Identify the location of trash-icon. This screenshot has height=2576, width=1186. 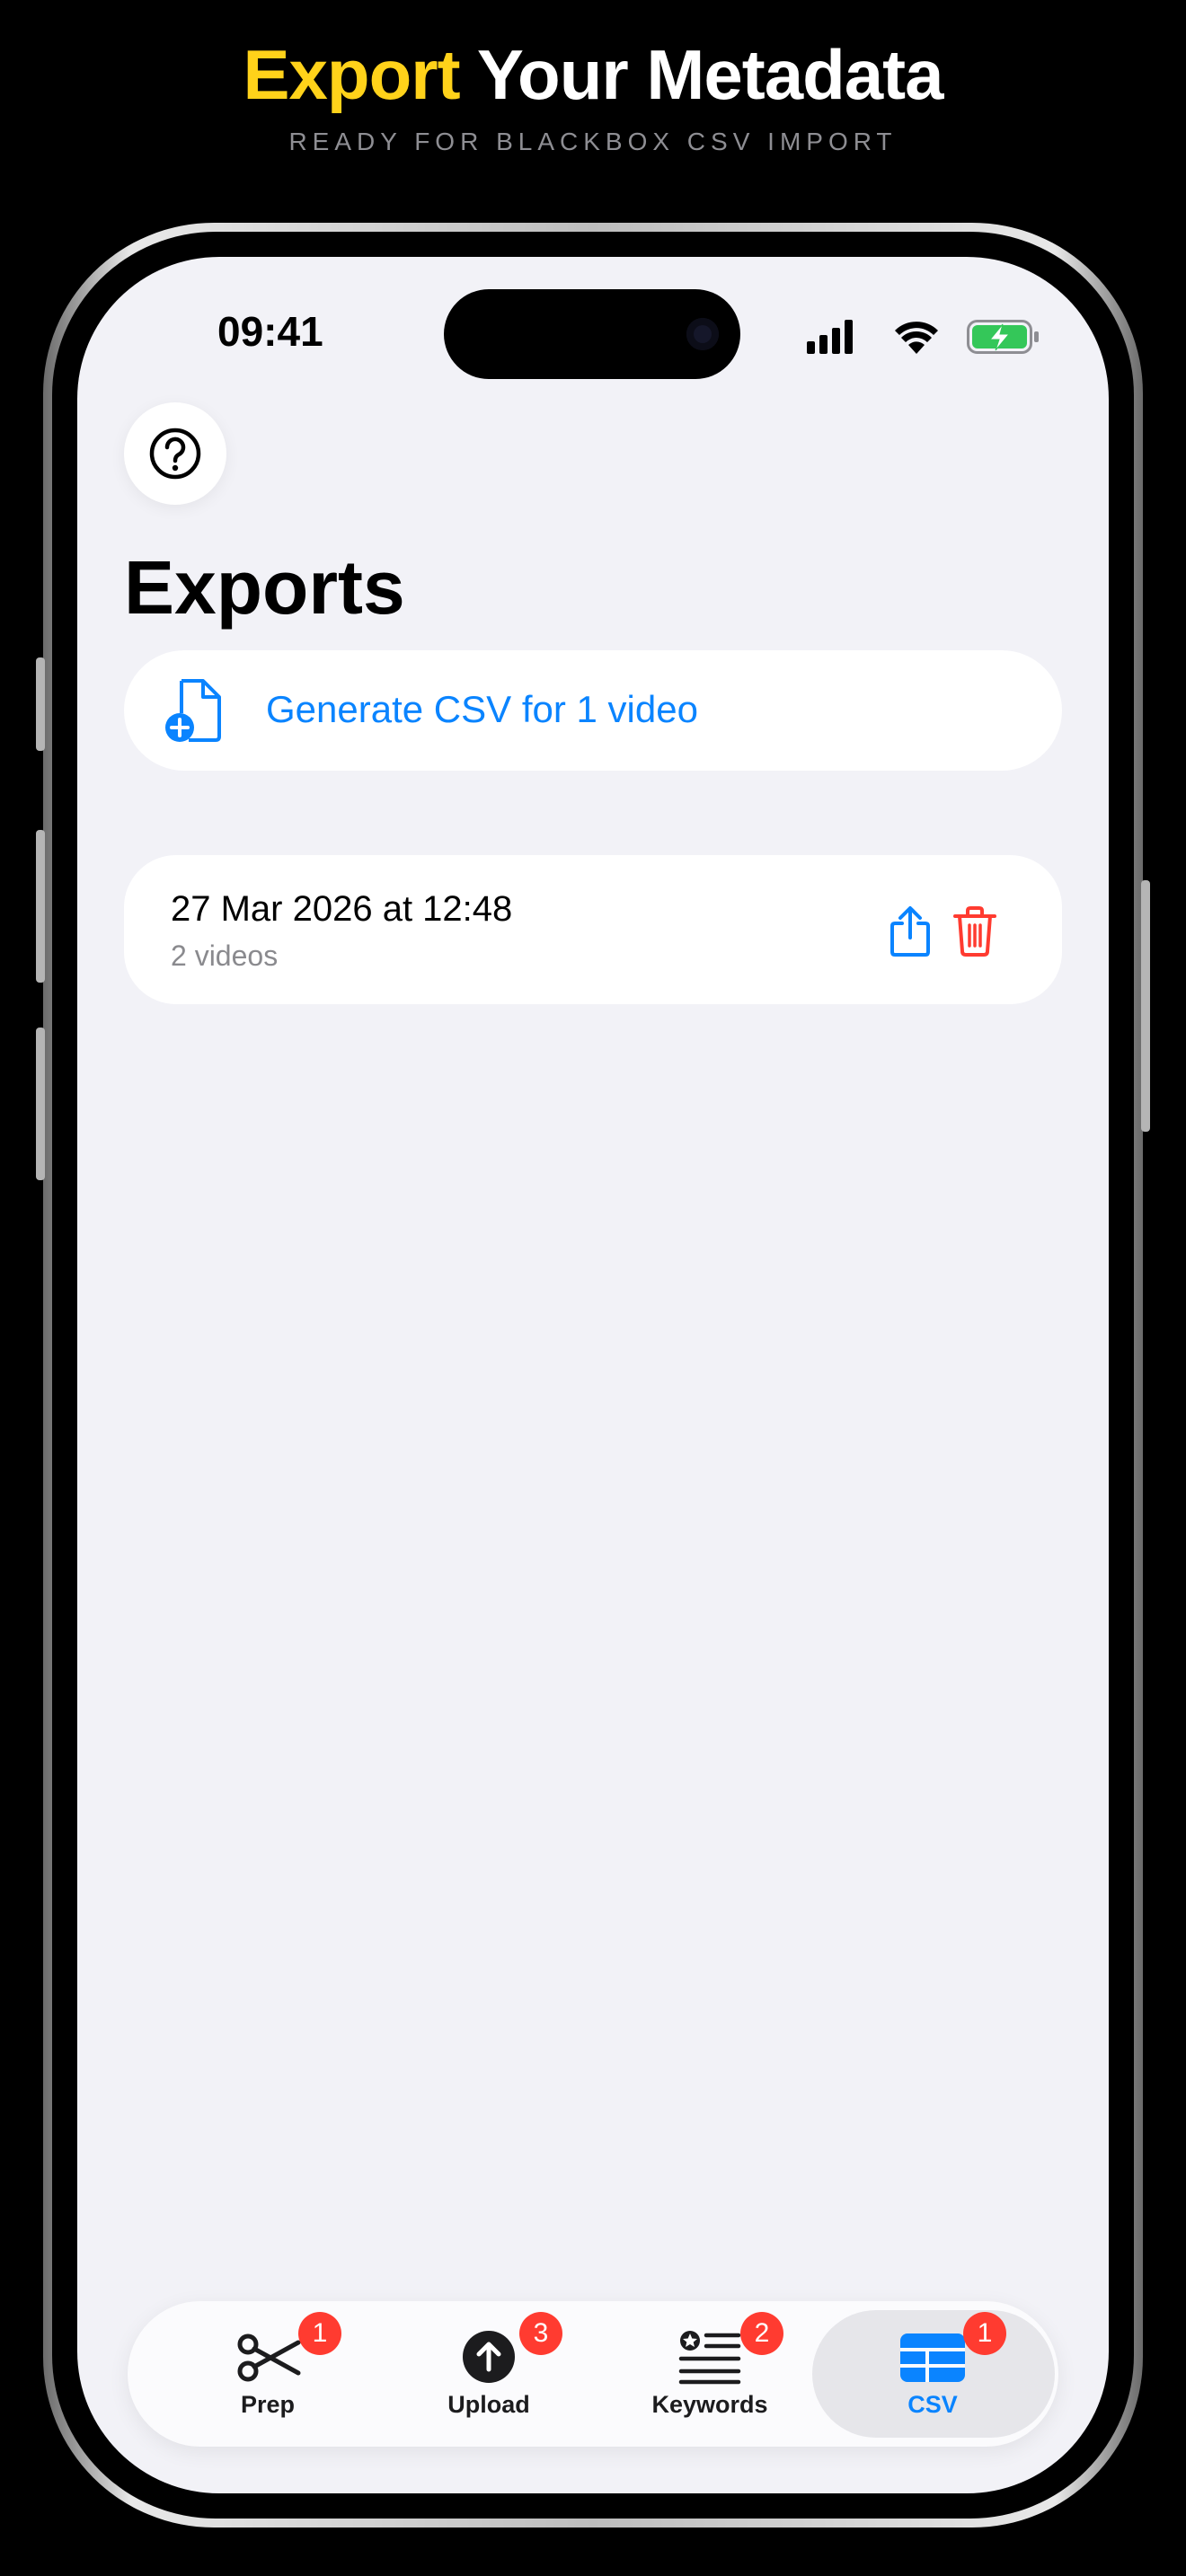
(975, 932).